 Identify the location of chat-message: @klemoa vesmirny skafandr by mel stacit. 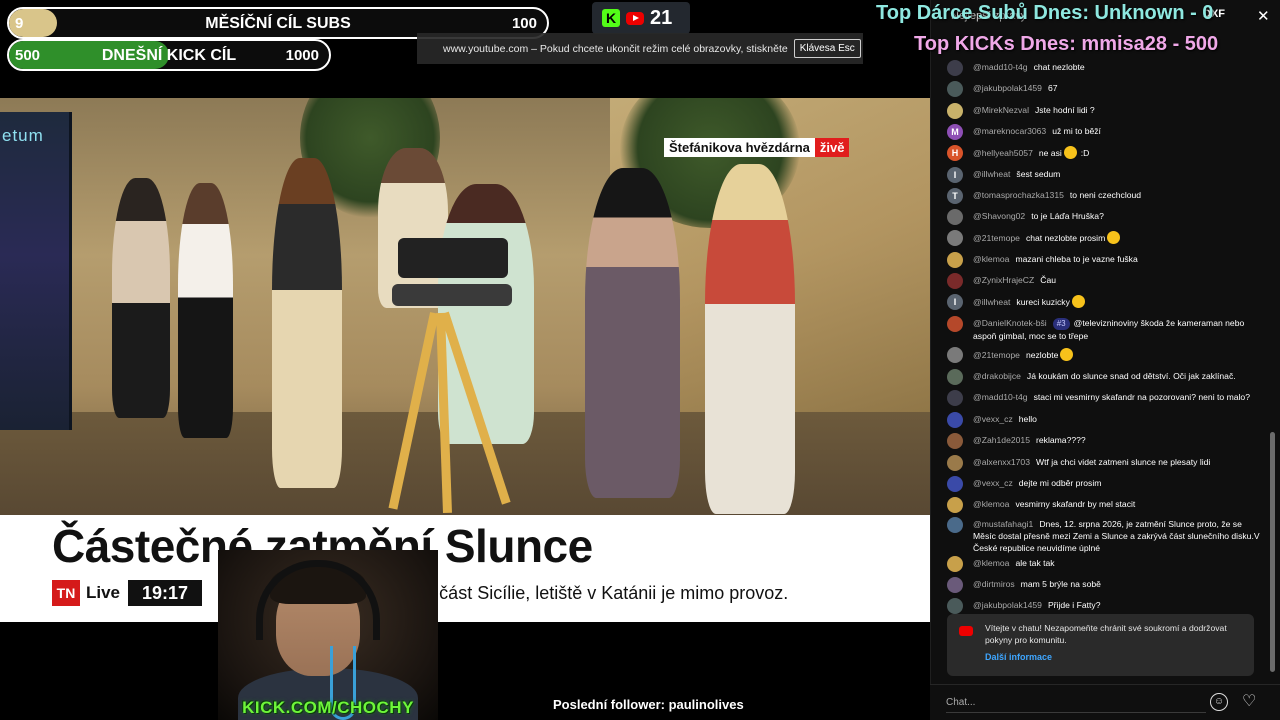
(1106, 505).